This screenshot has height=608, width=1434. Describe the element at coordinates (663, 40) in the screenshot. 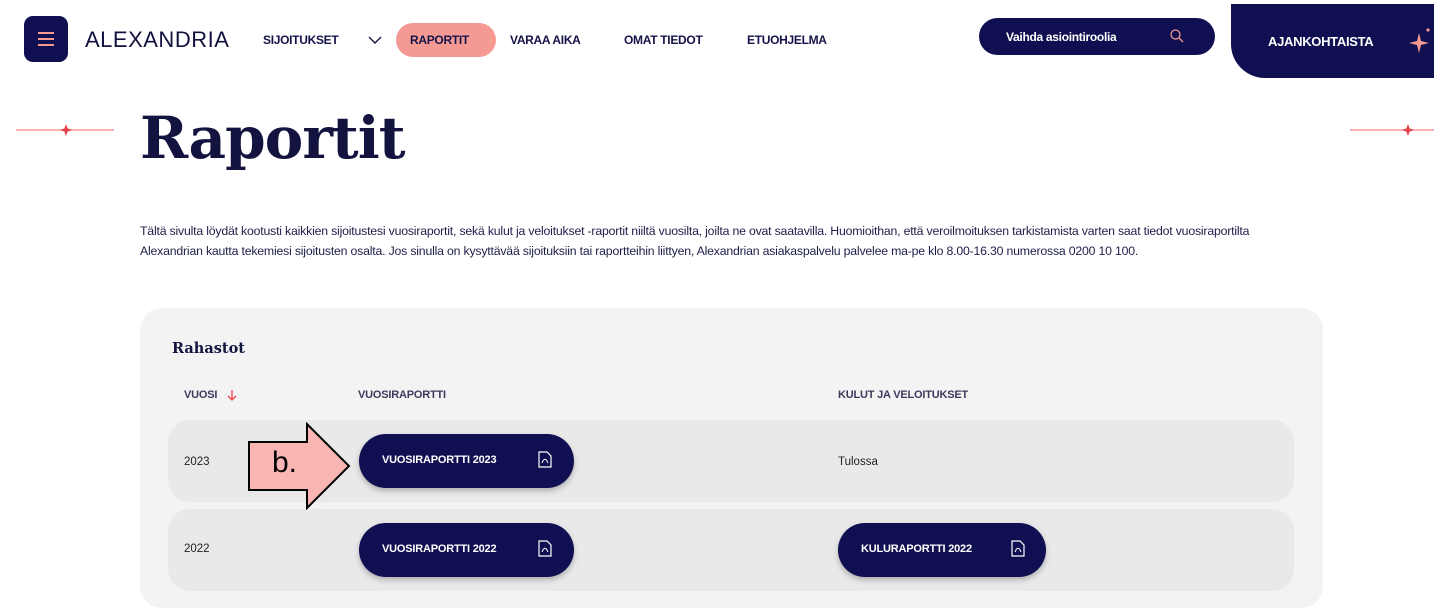

I see `nav-item-omat-tiedot: OMAT TIEDOT` at that location.